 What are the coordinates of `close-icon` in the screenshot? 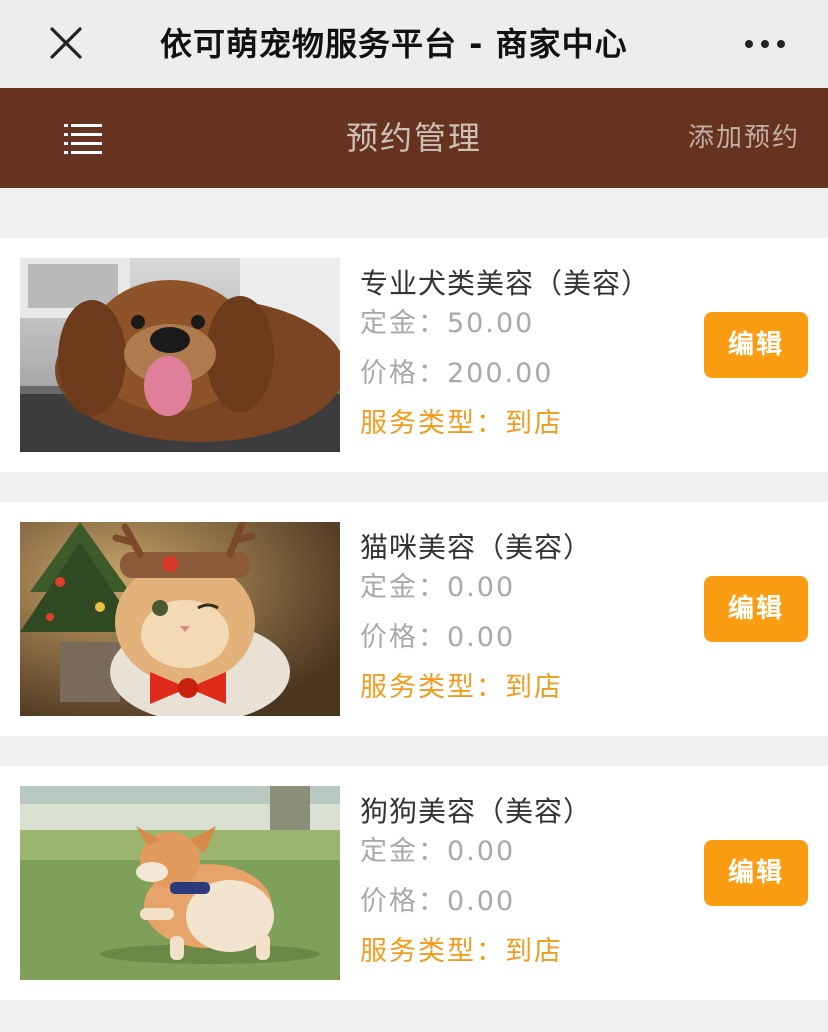 It's located at (66, 43).